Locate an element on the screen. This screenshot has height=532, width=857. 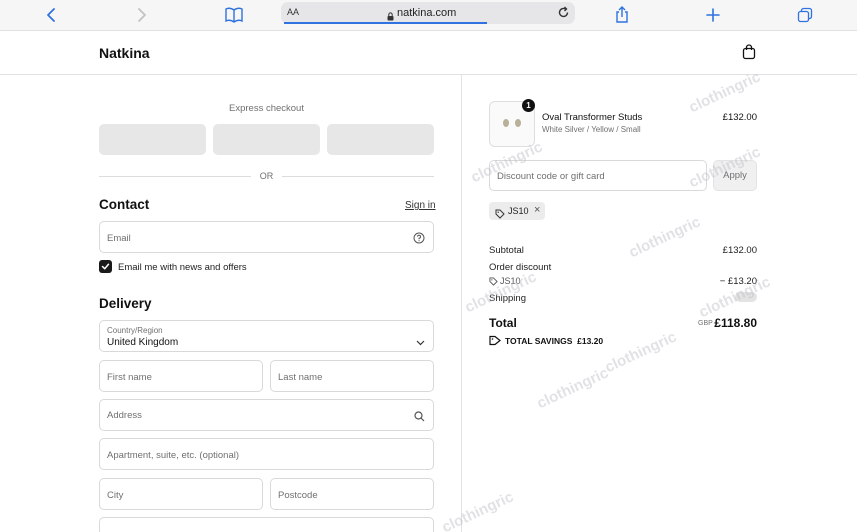
bookmarks-icon is located at coordinates (234, 15).